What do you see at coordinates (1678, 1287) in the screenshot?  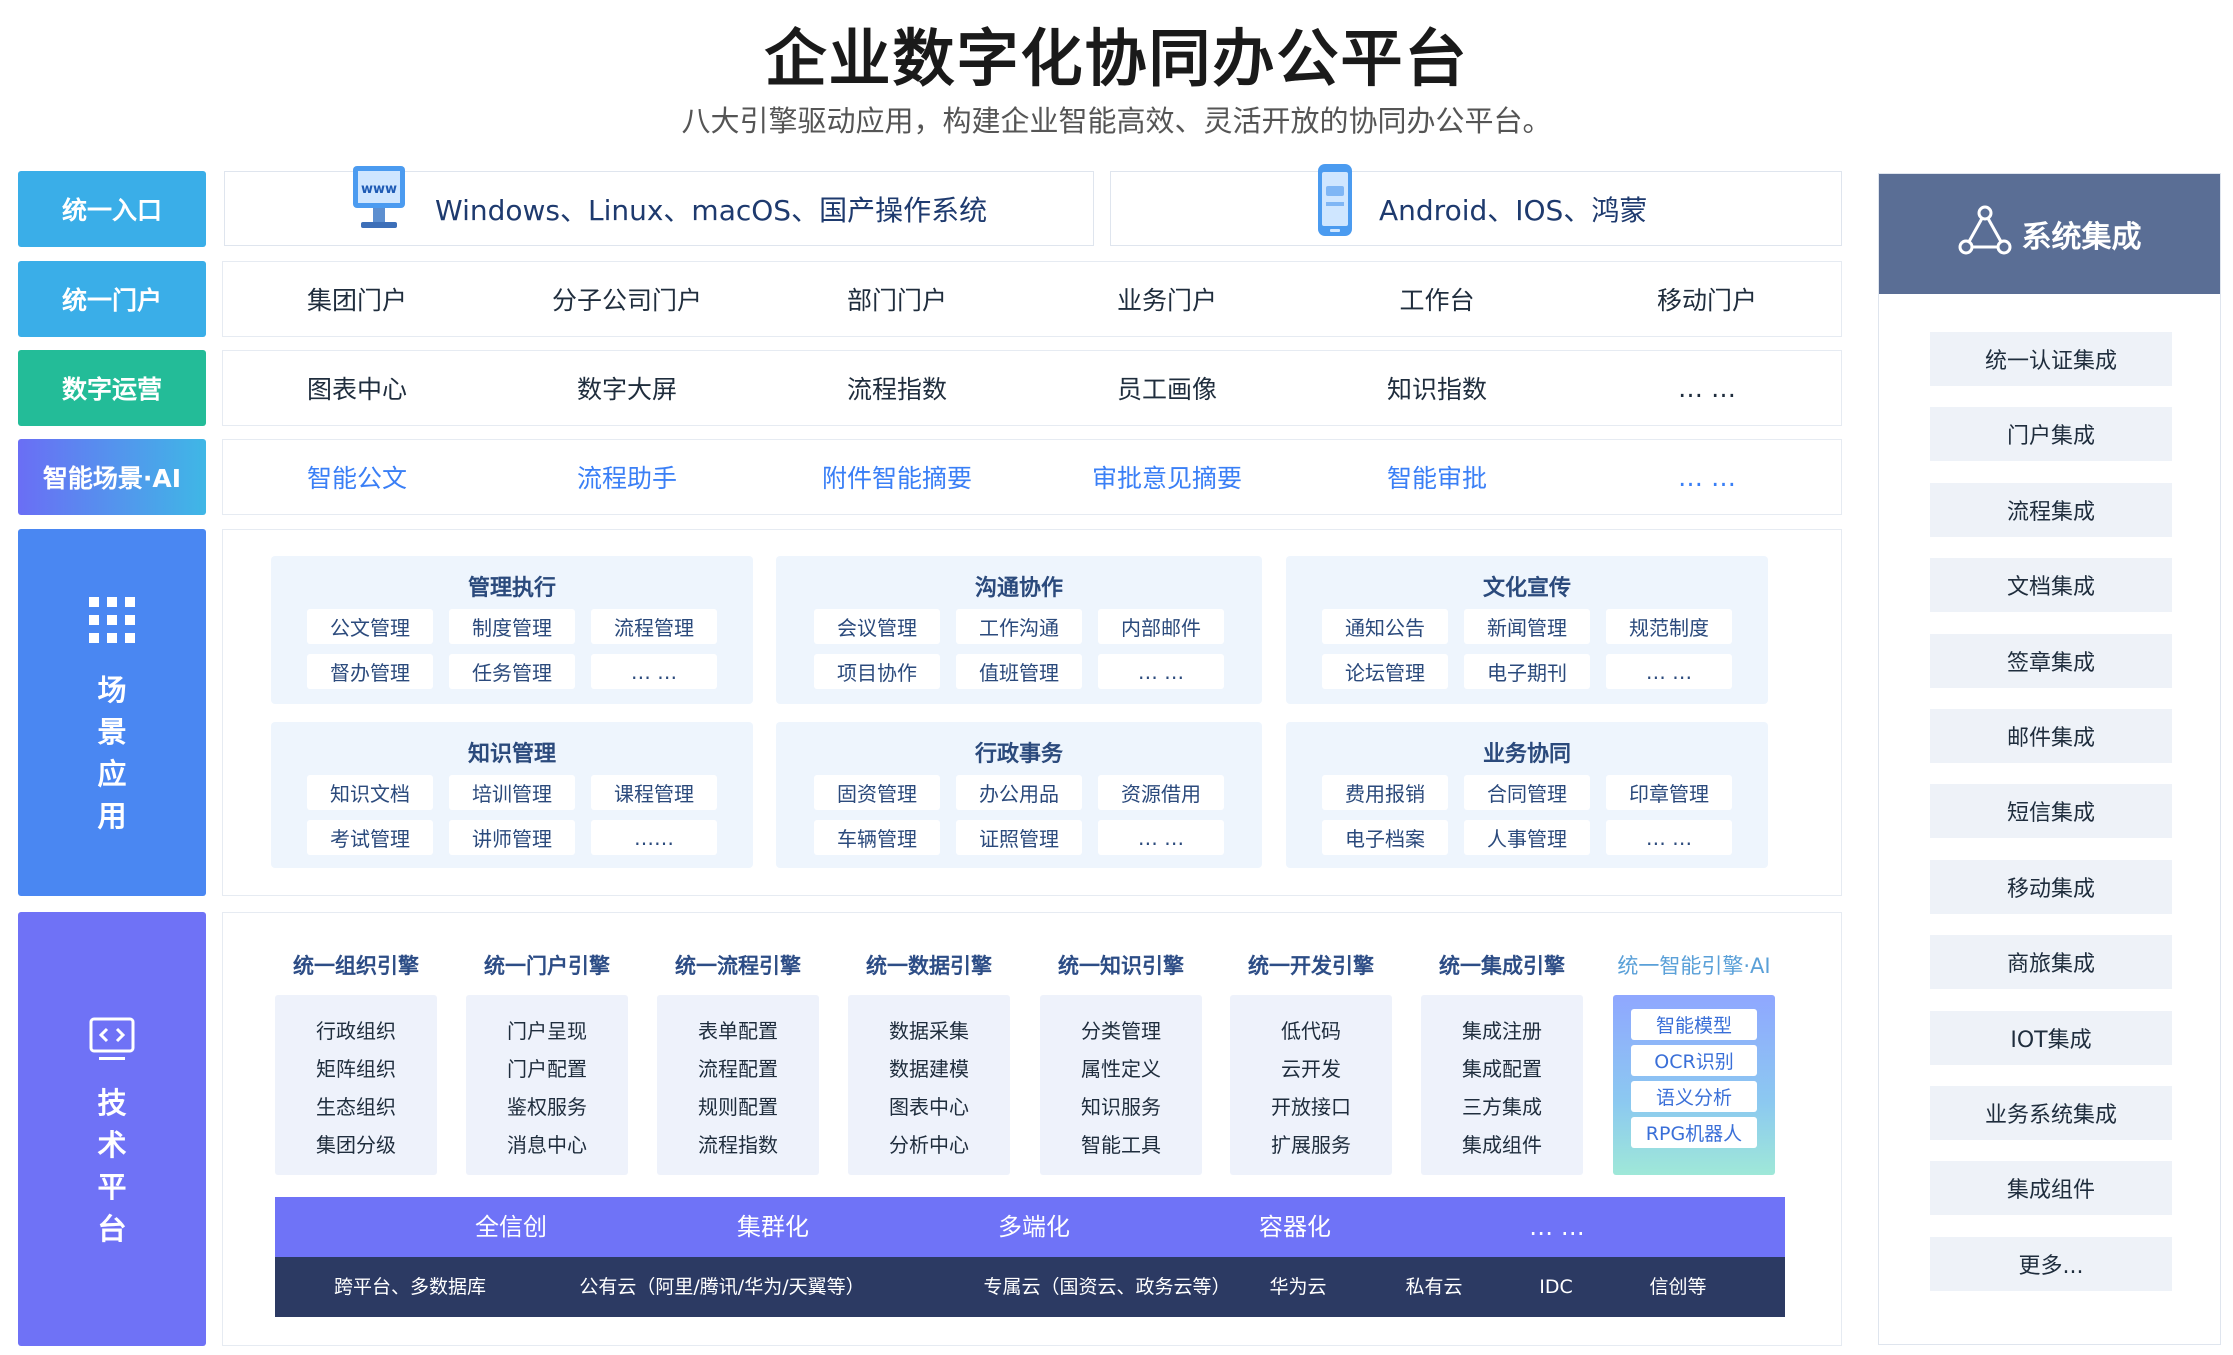 I see `deployment-environment: 信创等` at bounding box center [1678, 1287].